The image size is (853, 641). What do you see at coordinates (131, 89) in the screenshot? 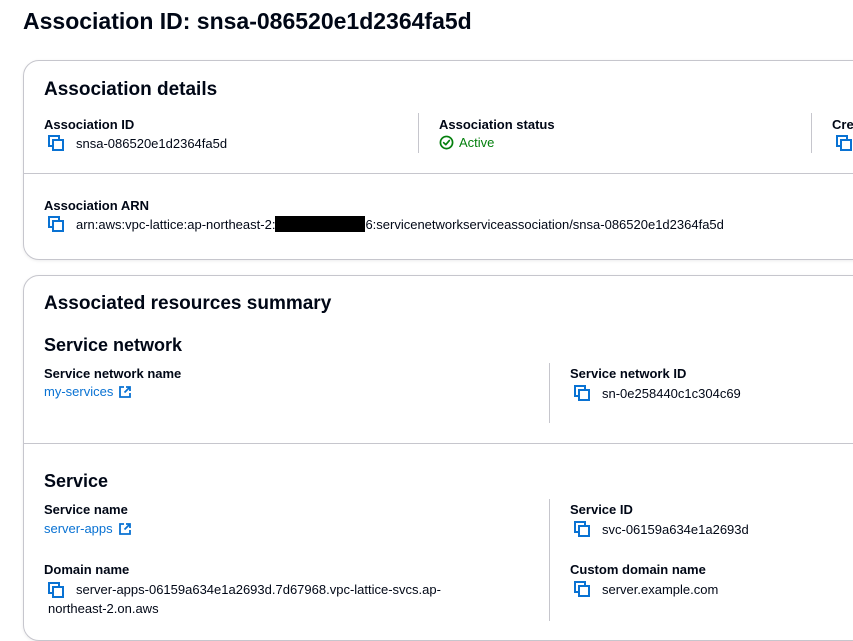
I see `association-details-heading: Association details` at bounding box center [131, 89].